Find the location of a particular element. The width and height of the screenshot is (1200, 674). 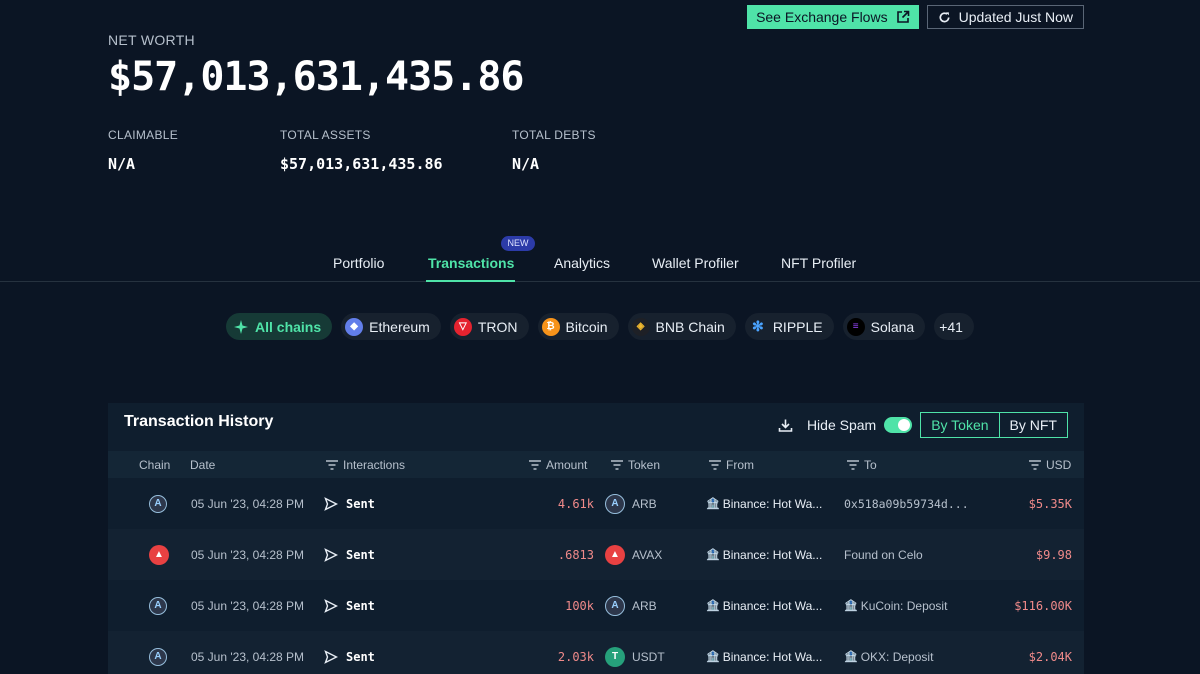

chain-chip-more: +41 is located at coordinates (954, 326).